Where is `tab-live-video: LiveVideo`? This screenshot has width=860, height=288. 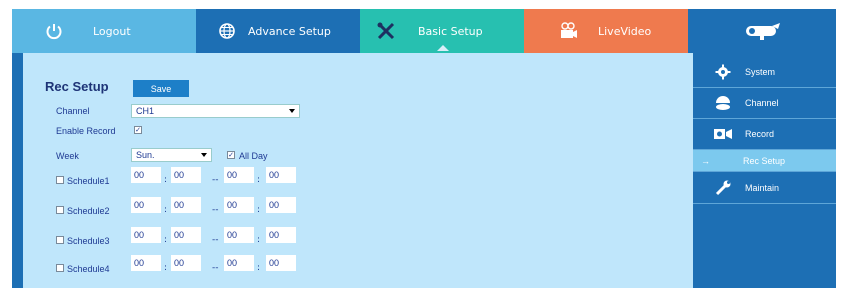 tab-live-video: LiveVideo is located at coordinates (606, 31).